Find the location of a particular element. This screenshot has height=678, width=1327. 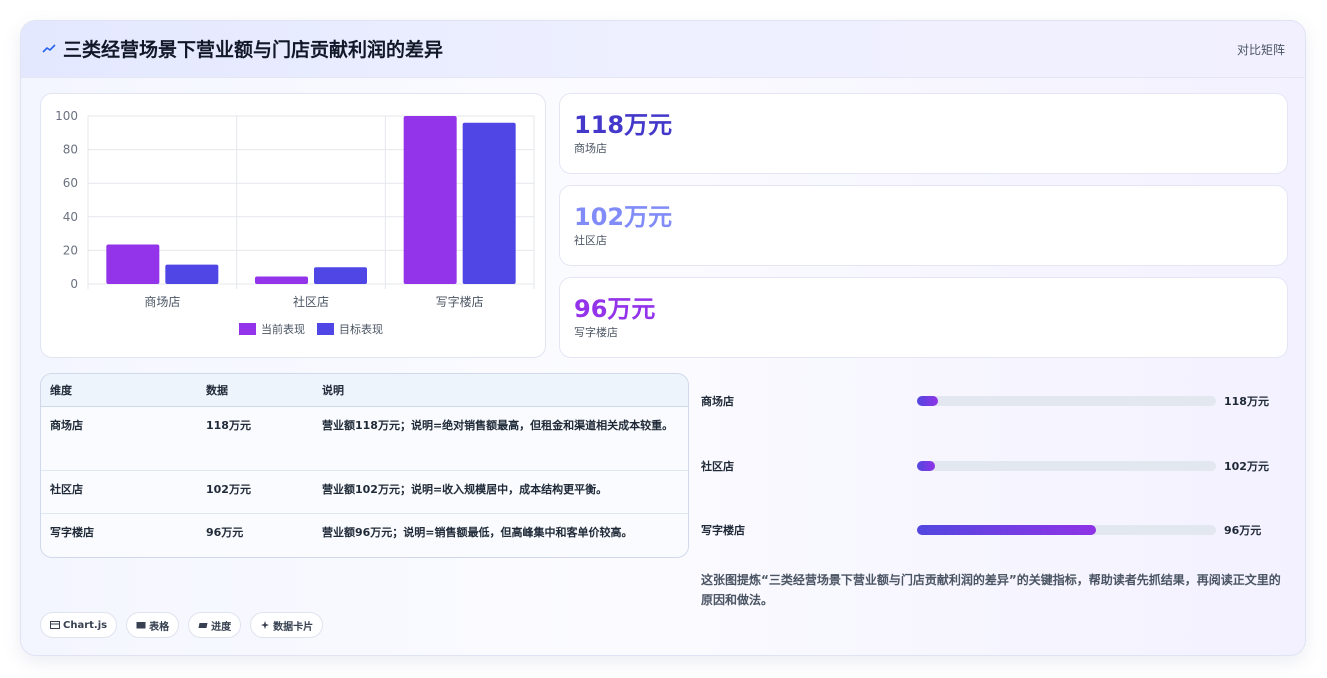

stat-value: 118万元 is located at coordinates (623, 125).